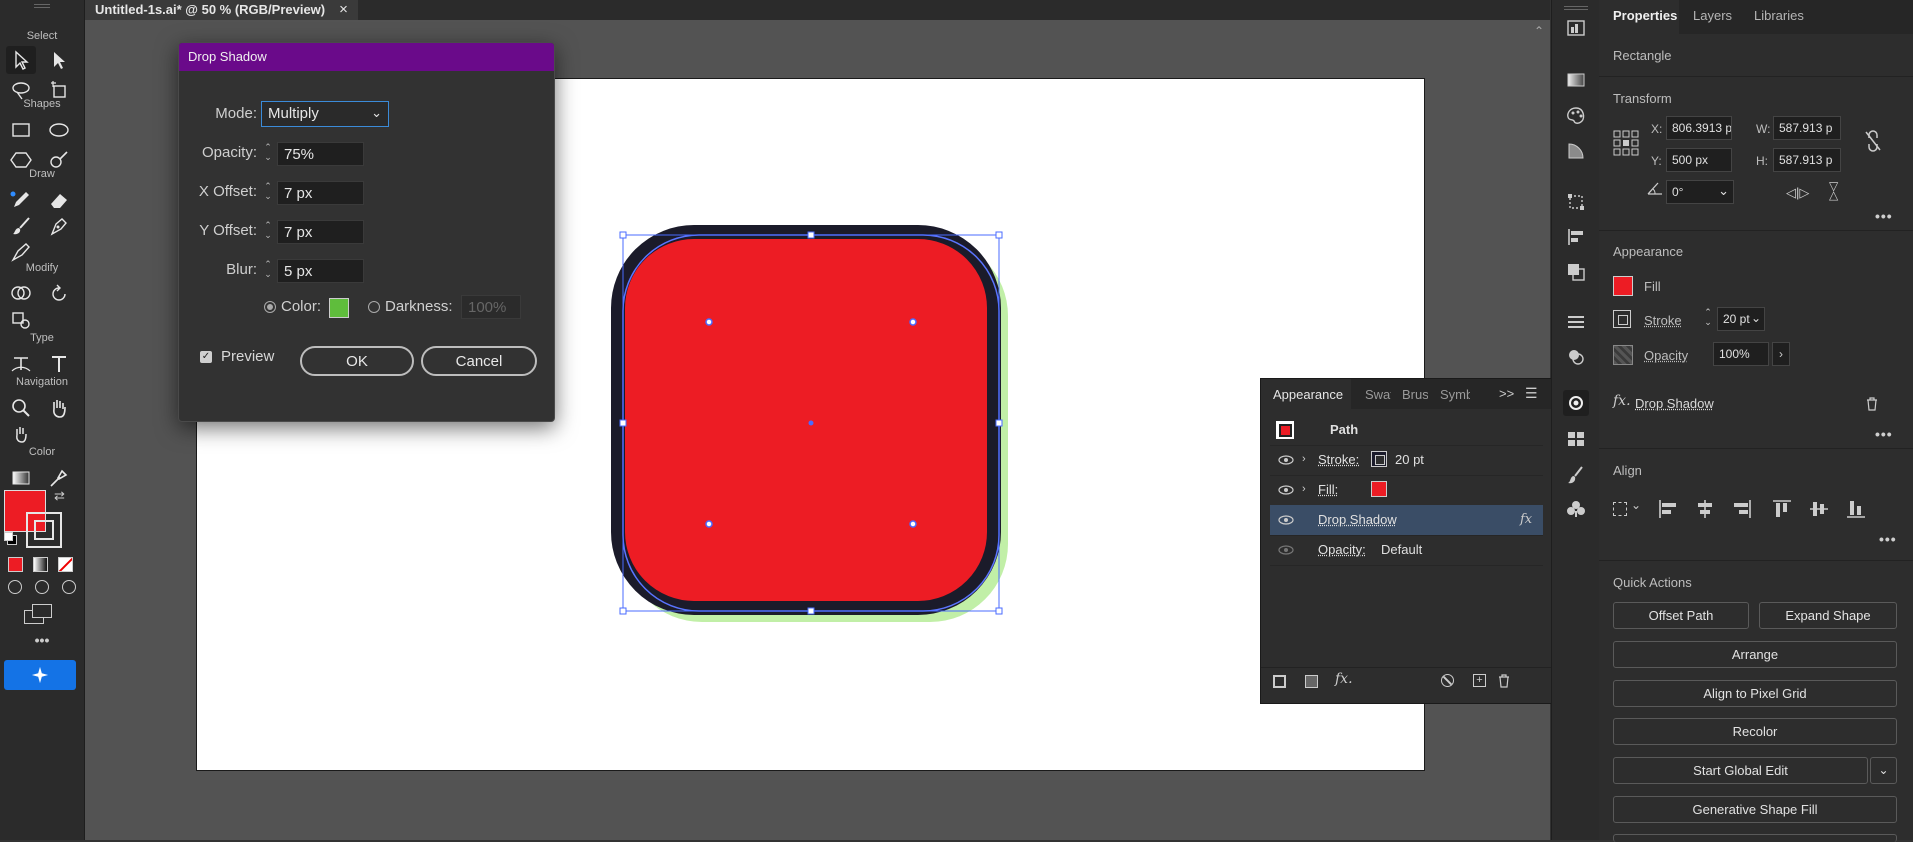 Image resolution: width=1913 pixels, height=842 pixels. I want to click on next-quick-action-button, so click(1755, 838).